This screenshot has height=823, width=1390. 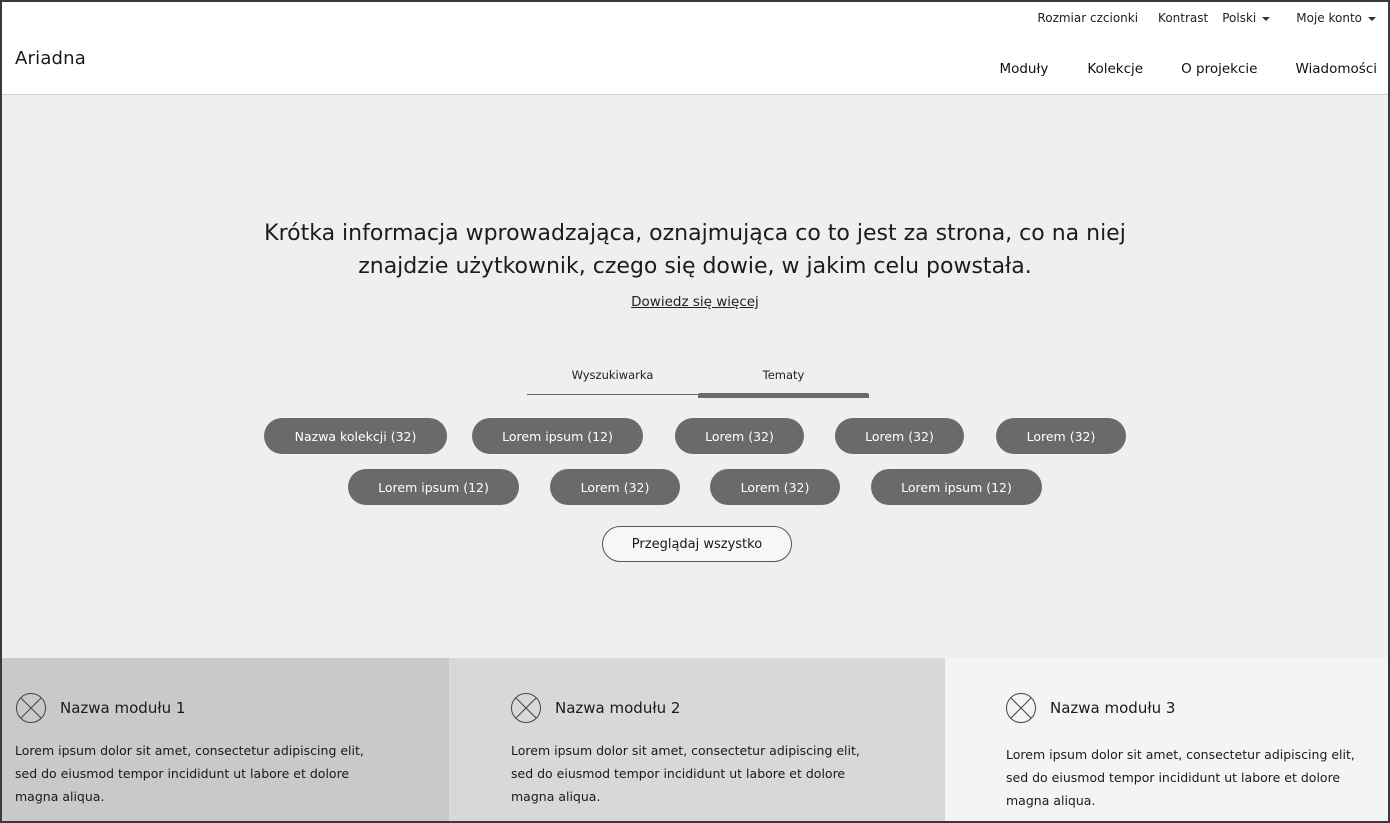 What do you see at coordinates (1219, 69) in the screenshot?
I see `nav-item-about: O projekcie` at bounding box center [1219, 69].